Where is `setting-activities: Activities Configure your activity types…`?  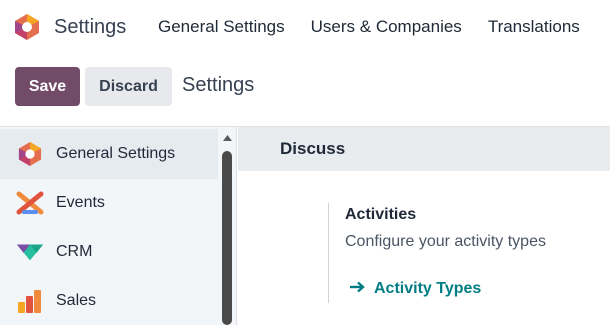
setting-activities: Activities Configure your activity types… is located at coordinates (469, 253).